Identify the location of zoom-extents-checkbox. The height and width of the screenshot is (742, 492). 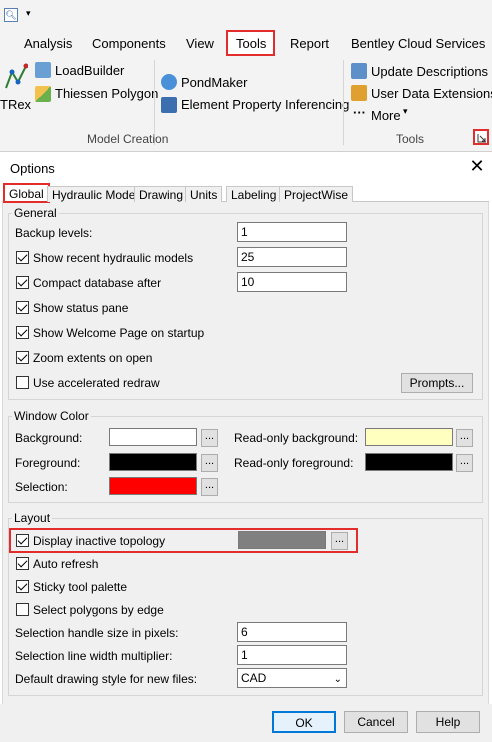
(22, 357).